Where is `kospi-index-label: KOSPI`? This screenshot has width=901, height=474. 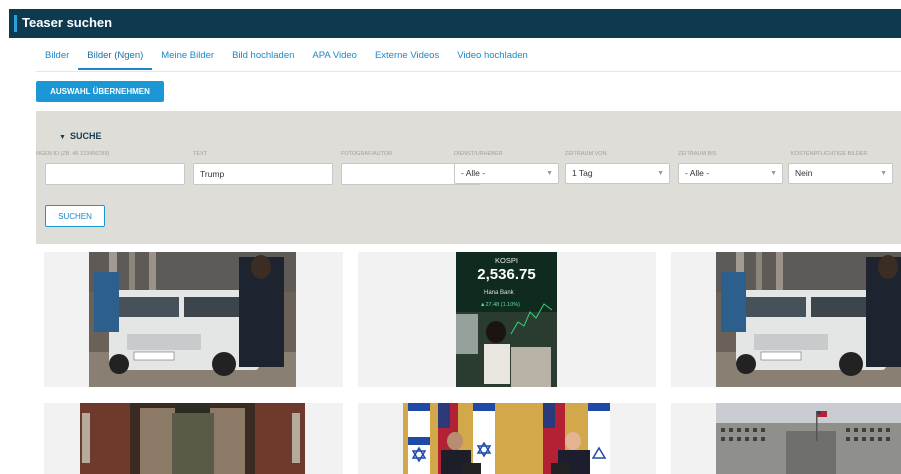
kospi-index-label: KOSPI is located at coordinates (506, 260).